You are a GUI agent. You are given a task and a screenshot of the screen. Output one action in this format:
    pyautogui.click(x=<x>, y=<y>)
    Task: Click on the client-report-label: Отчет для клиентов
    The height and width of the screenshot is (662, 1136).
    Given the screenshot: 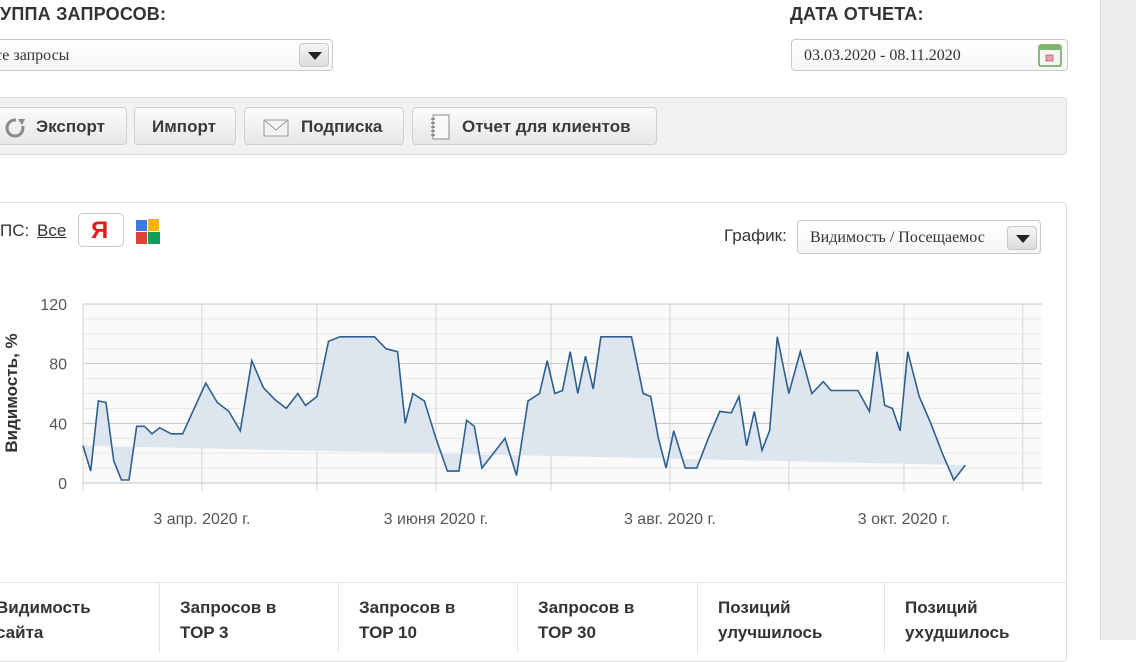 What is the action you would take?
    pyautogui.click(x=546, y=126)
    